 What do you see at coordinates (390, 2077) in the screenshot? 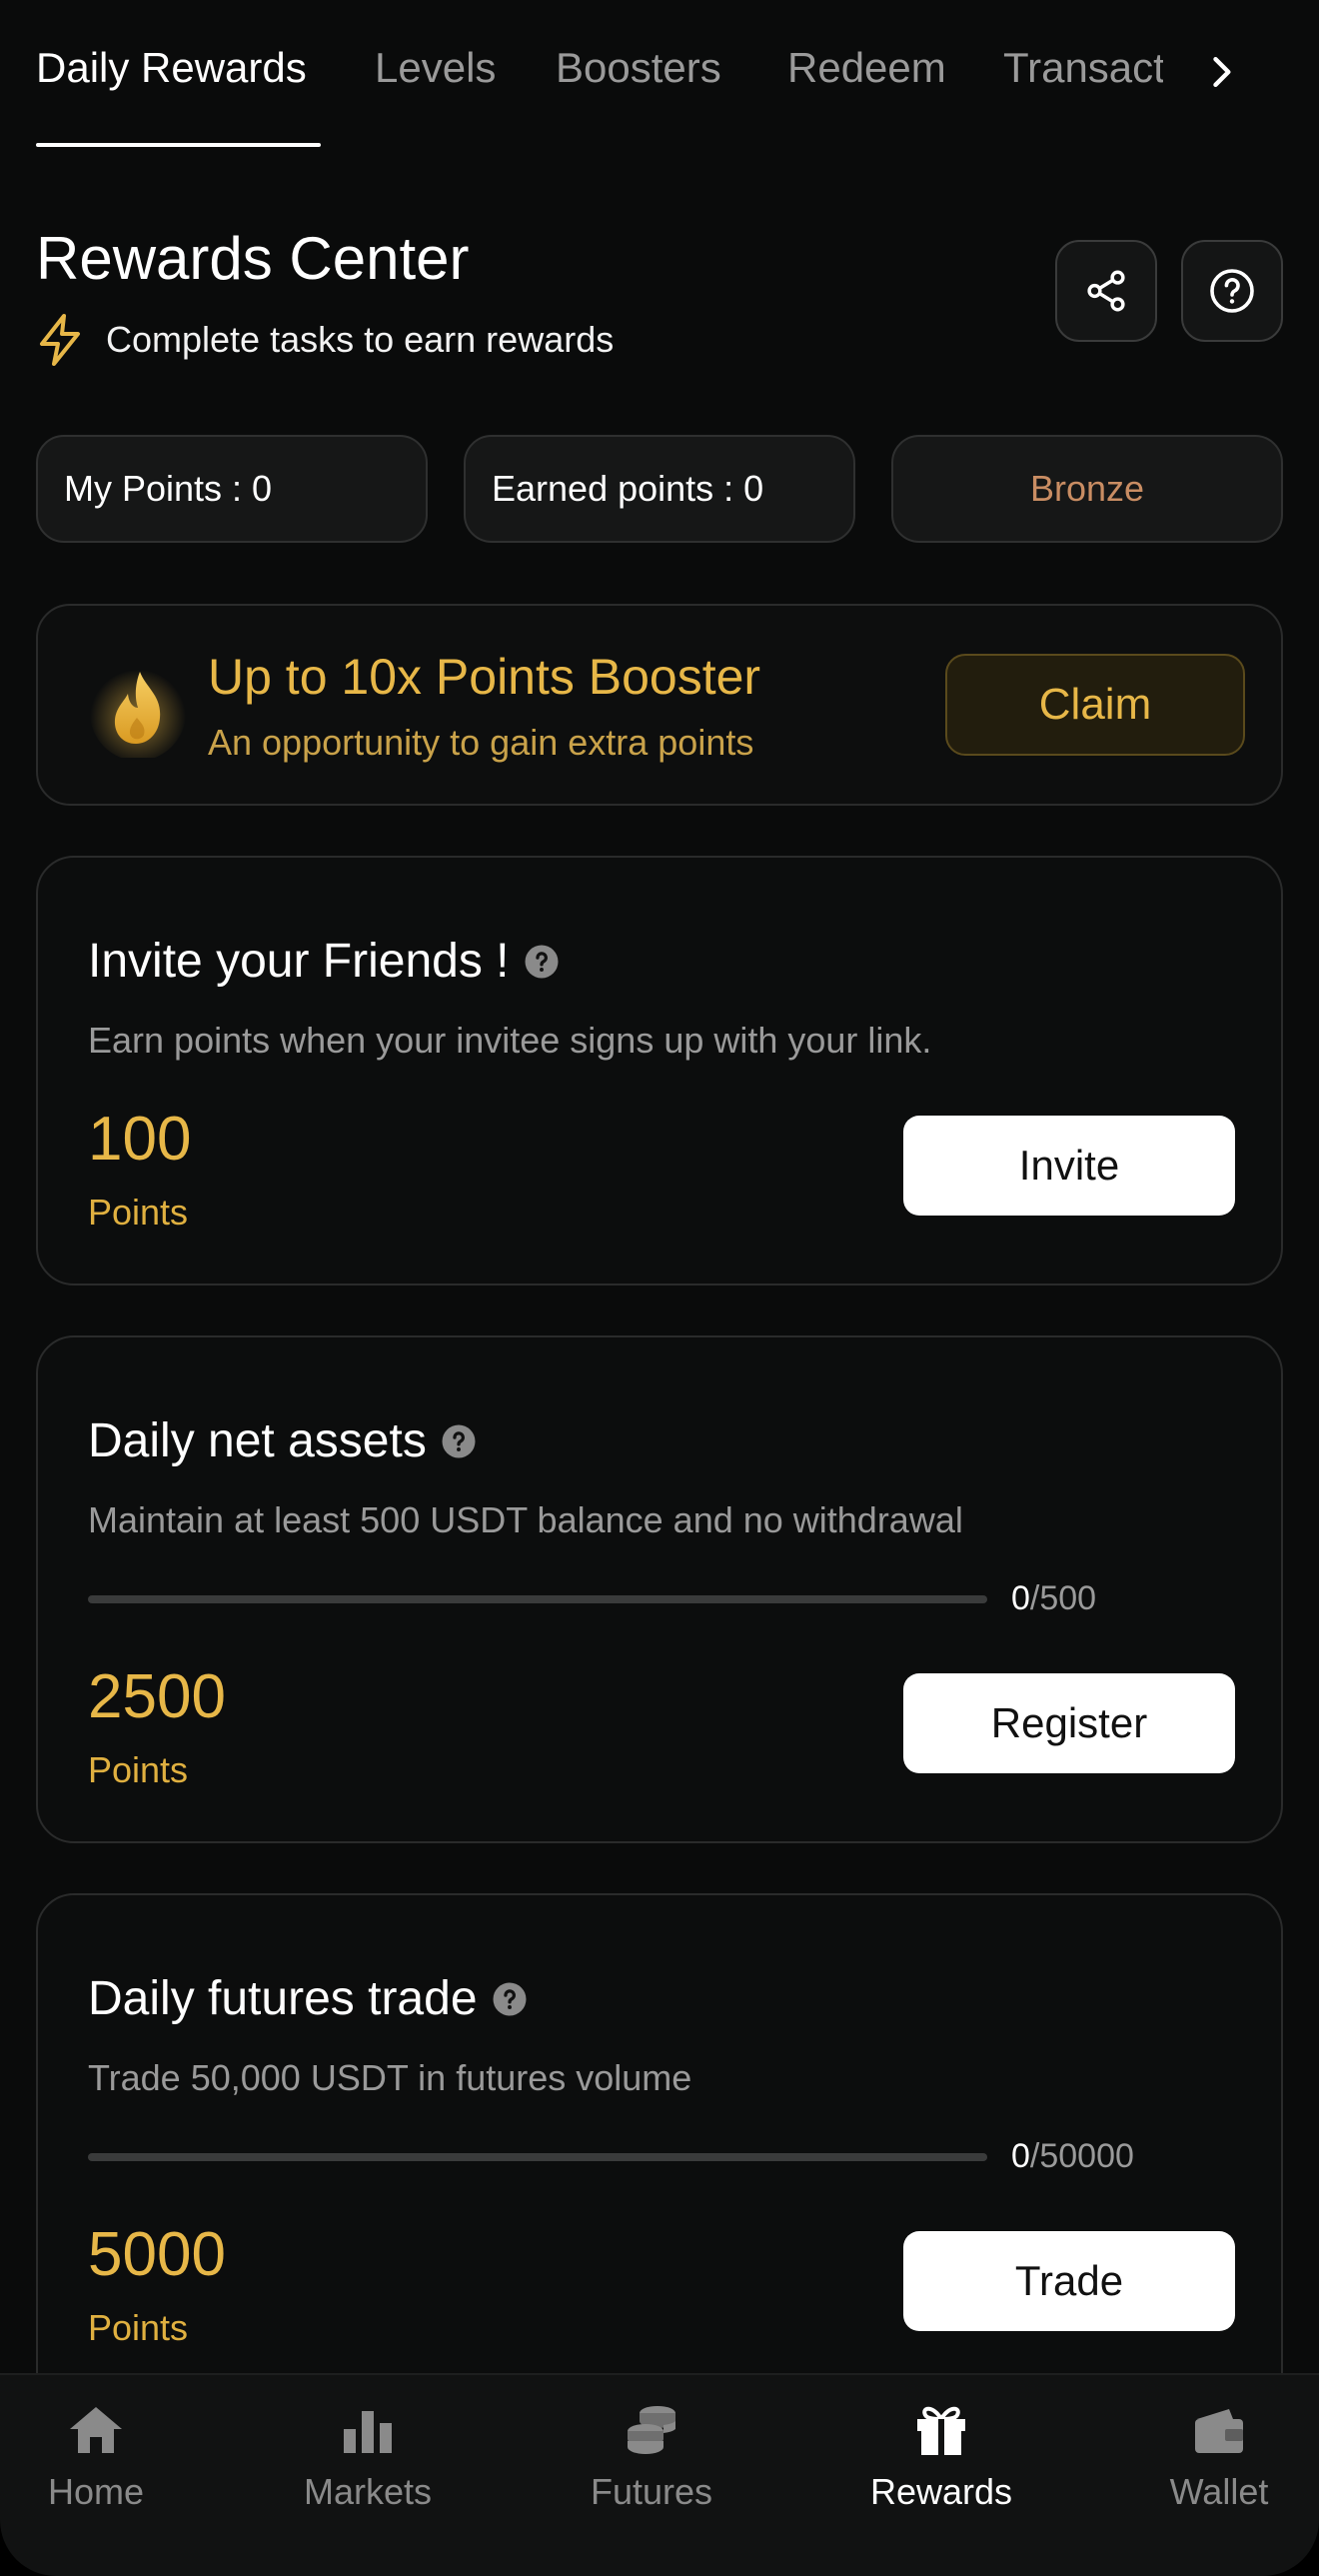
I see `task-description: Trade 50,000 USDT in futures volume` at bounding box center [390, 2077].